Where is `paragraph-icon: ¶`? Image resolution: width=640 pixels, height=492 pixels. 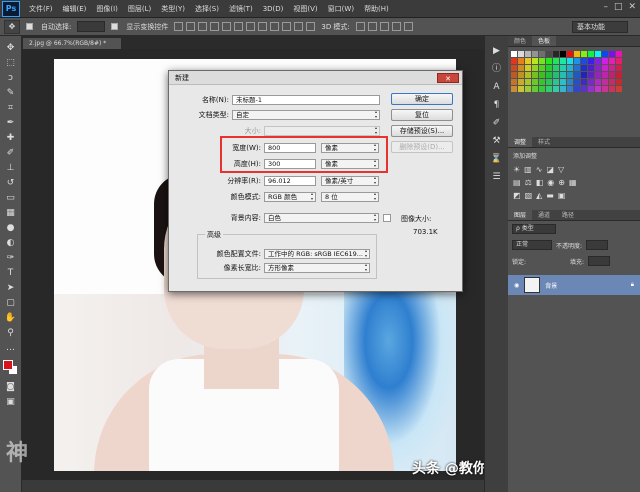
paragraph-icon: ¶ is located at coordinates (497, 105).